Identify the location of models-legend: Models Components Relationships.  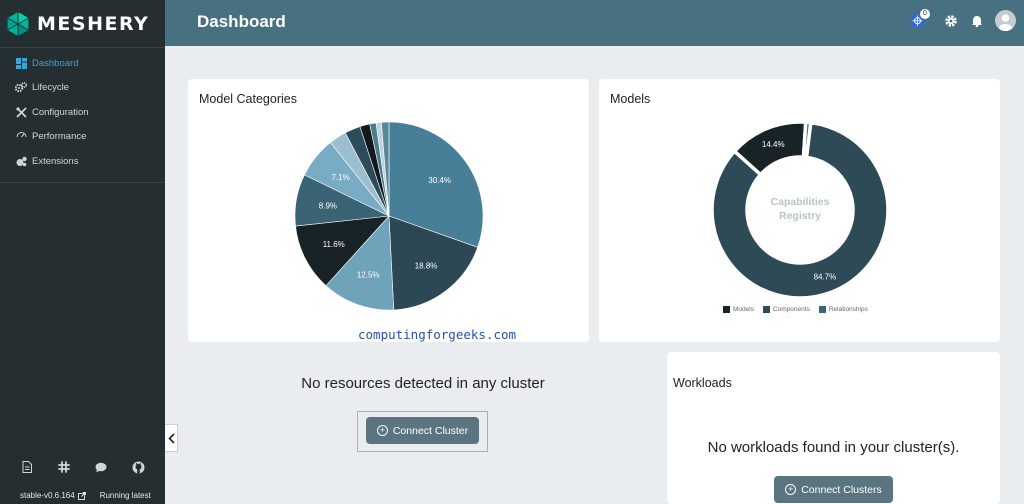
(795, 309).